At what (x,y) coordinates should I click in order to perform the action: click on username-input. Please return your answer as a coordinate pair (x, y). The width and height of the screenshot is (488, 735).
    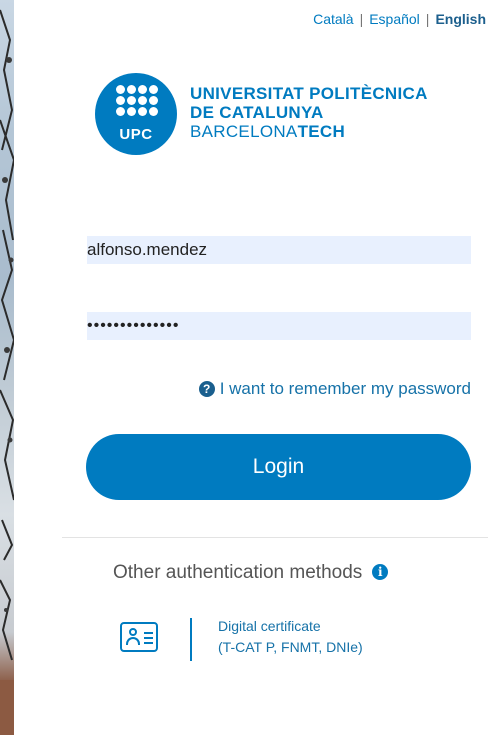
    Looking at the image, I should click on (279, 250).